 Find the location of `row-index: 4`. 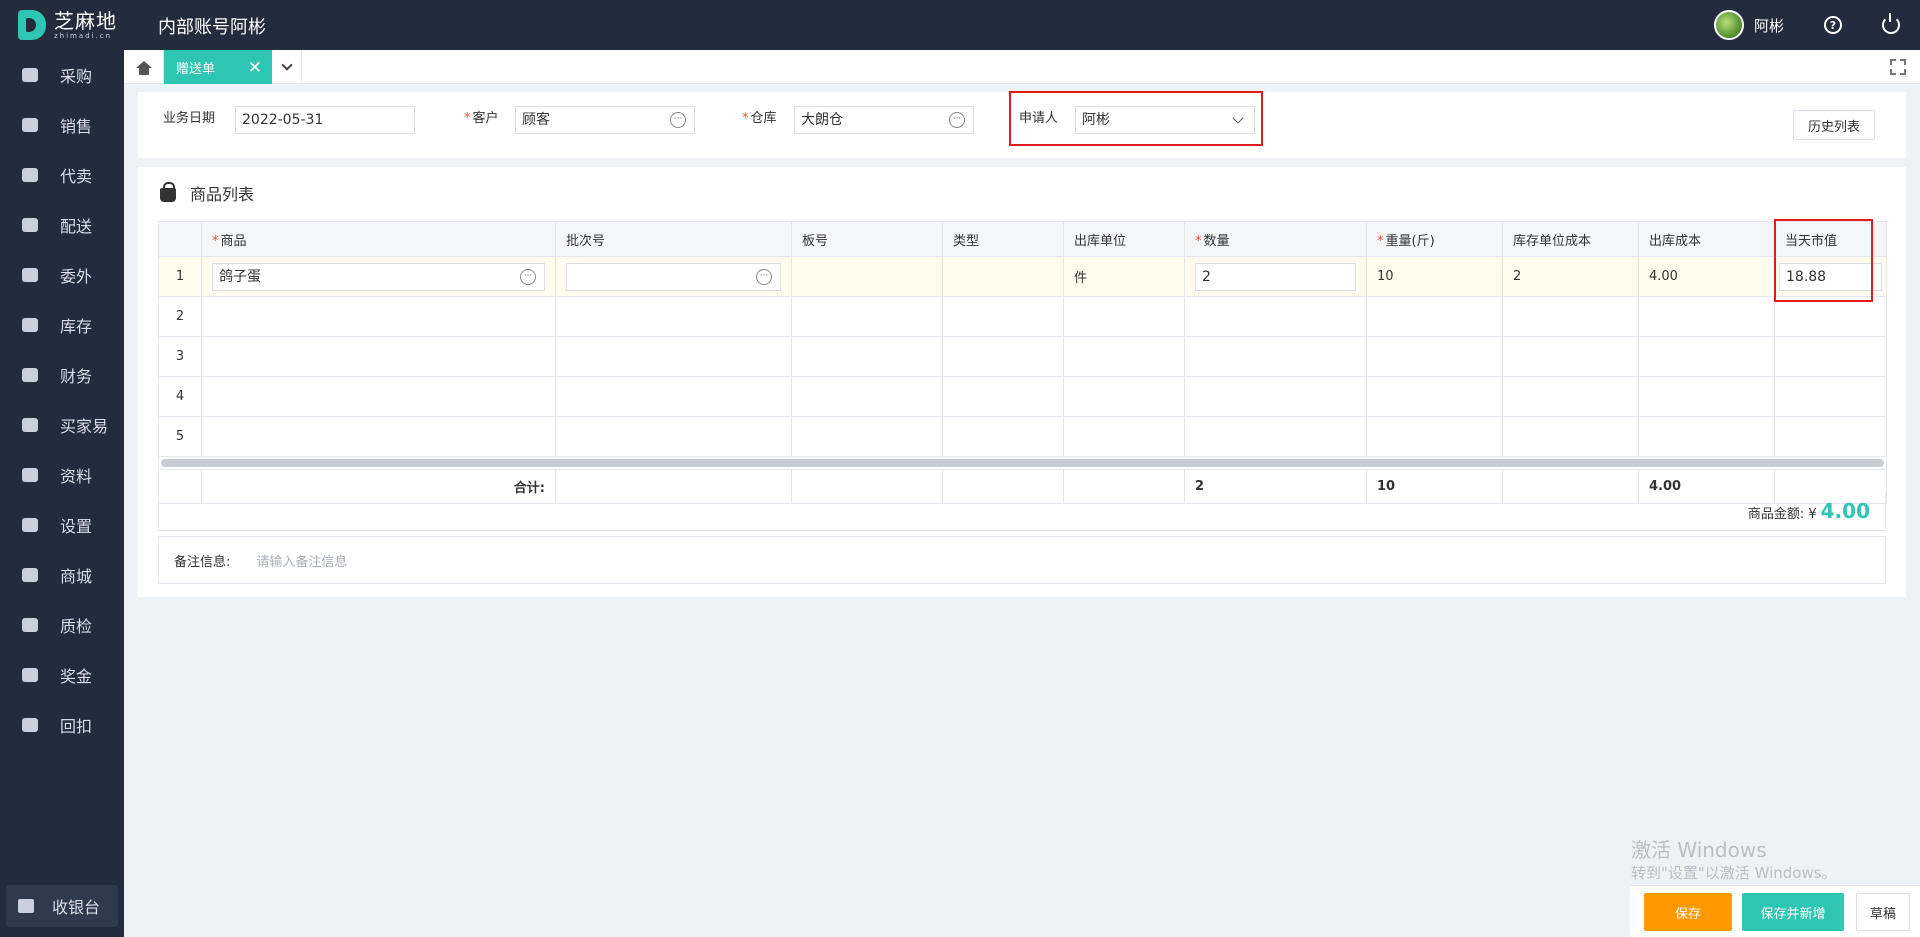

row-index: 4 is located at coordinates (180, 396).